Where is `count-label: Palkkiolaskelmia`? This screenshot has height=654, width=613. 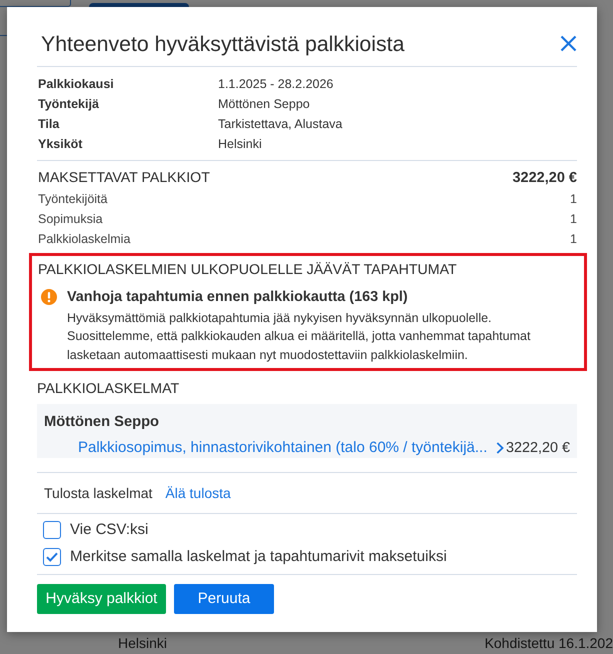
count-label: Palkkiolaskelmia is located at coordinates (84, 239).